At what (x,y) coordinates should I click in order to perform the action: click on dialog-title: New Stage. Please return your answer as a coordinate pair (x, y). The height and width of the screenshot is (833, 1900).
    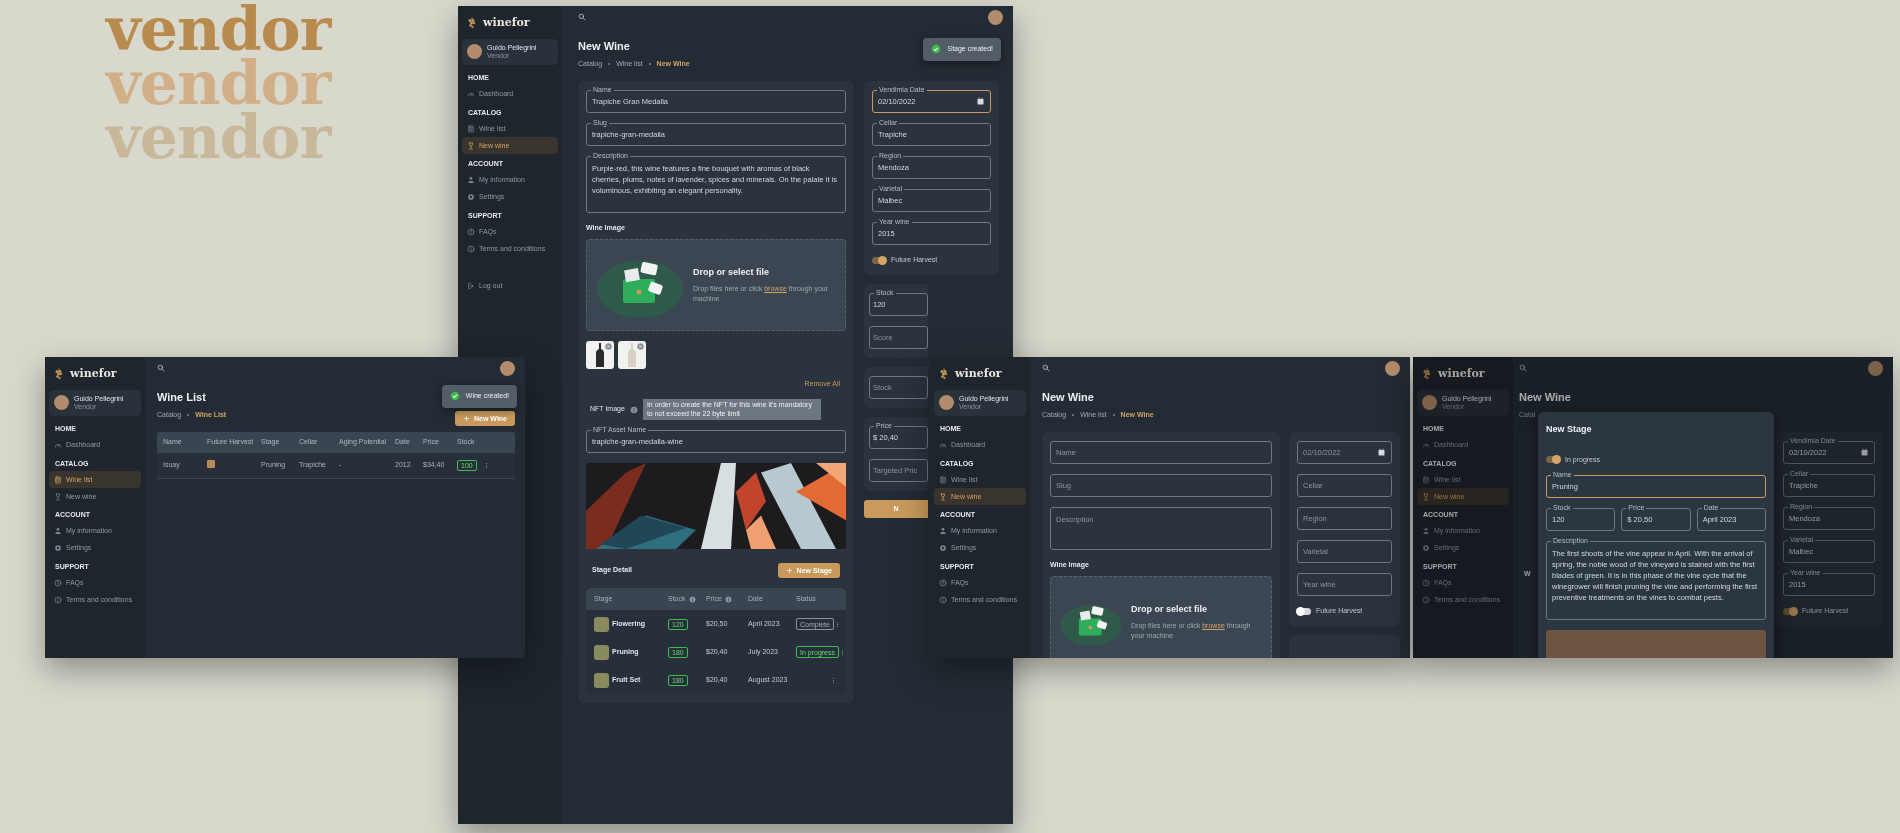
    Looking at the image, I should click on (1569, 429).